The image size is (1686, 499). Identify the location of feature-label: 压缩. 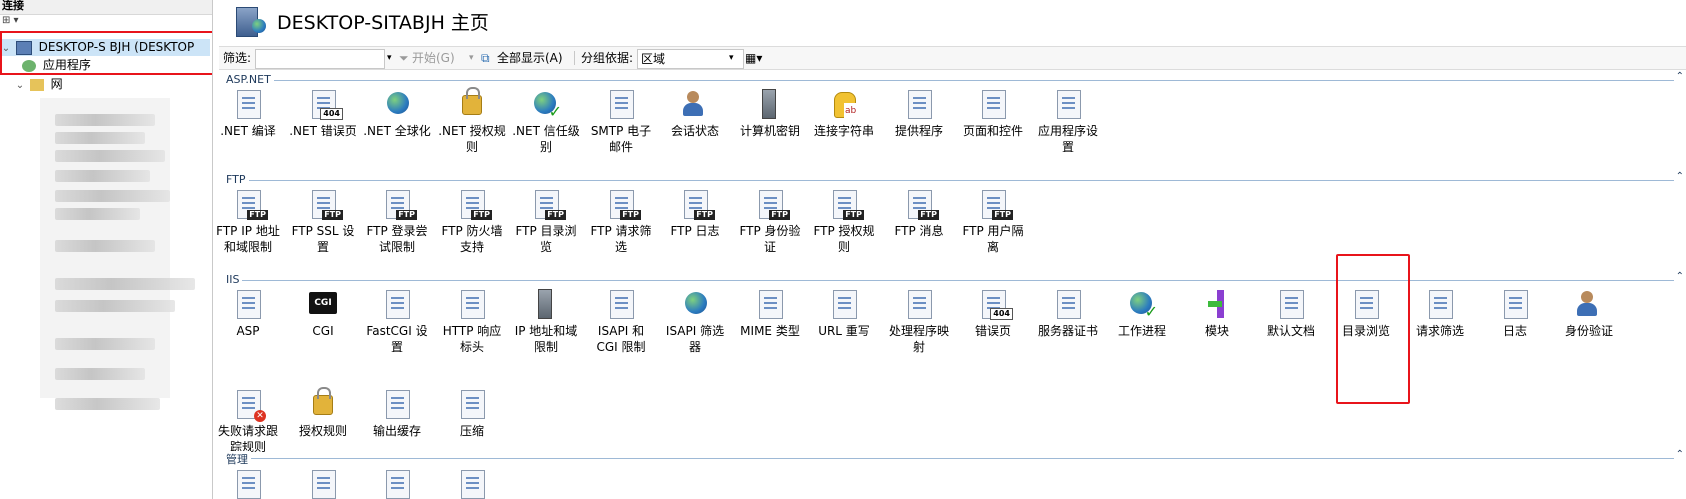
(471, 431).